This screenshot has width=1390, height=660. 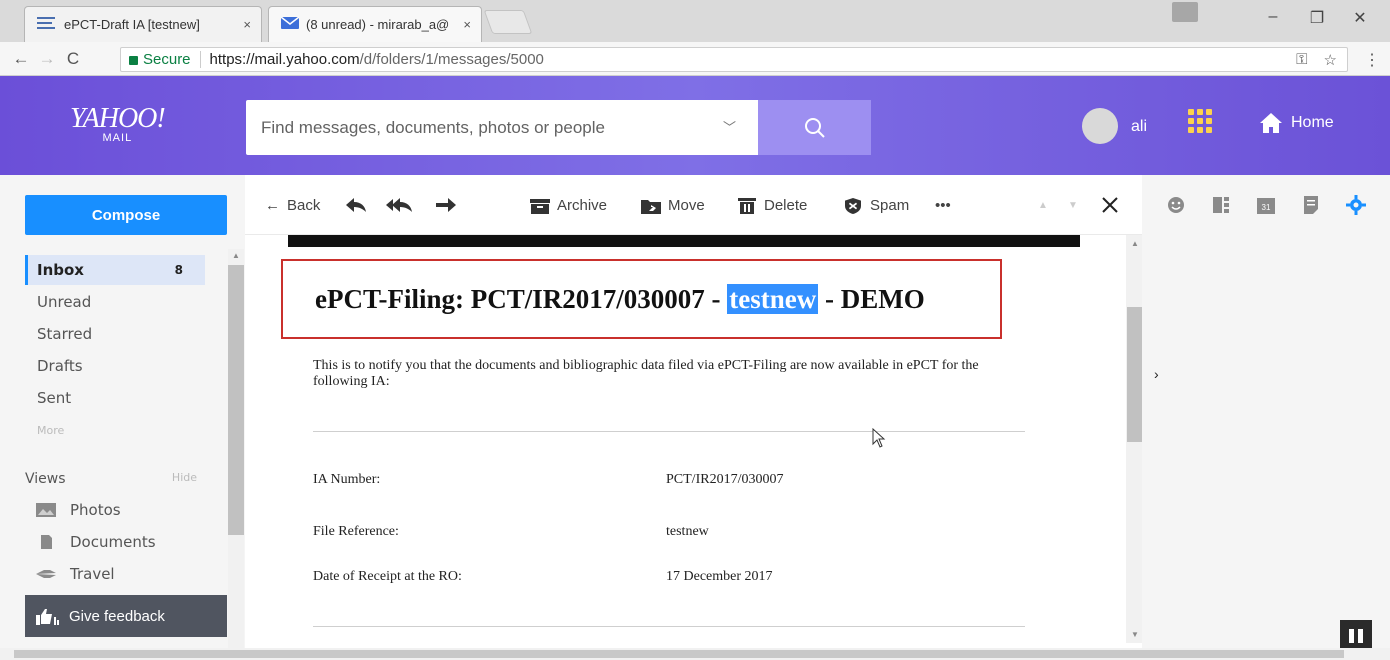 What do you see at coordinates (1200, 121) in the screenshot?
I see `apps-grid-icon` at bounding box center [1200, 121].